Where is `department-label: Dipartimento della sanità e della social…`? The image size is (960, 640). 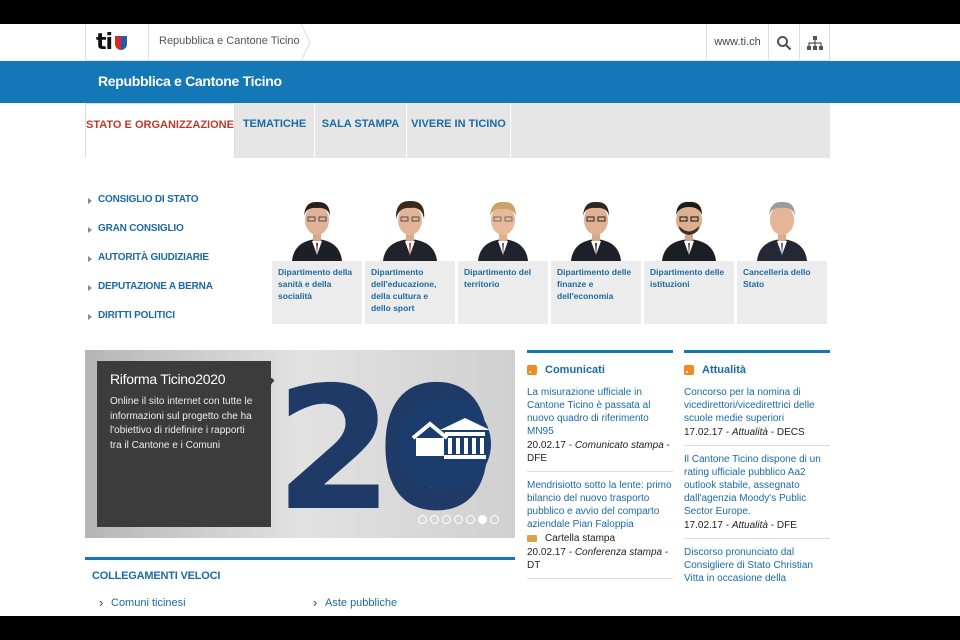
department-label: Dipartimento della sanità e della social… is located at coordinates (317, 292).